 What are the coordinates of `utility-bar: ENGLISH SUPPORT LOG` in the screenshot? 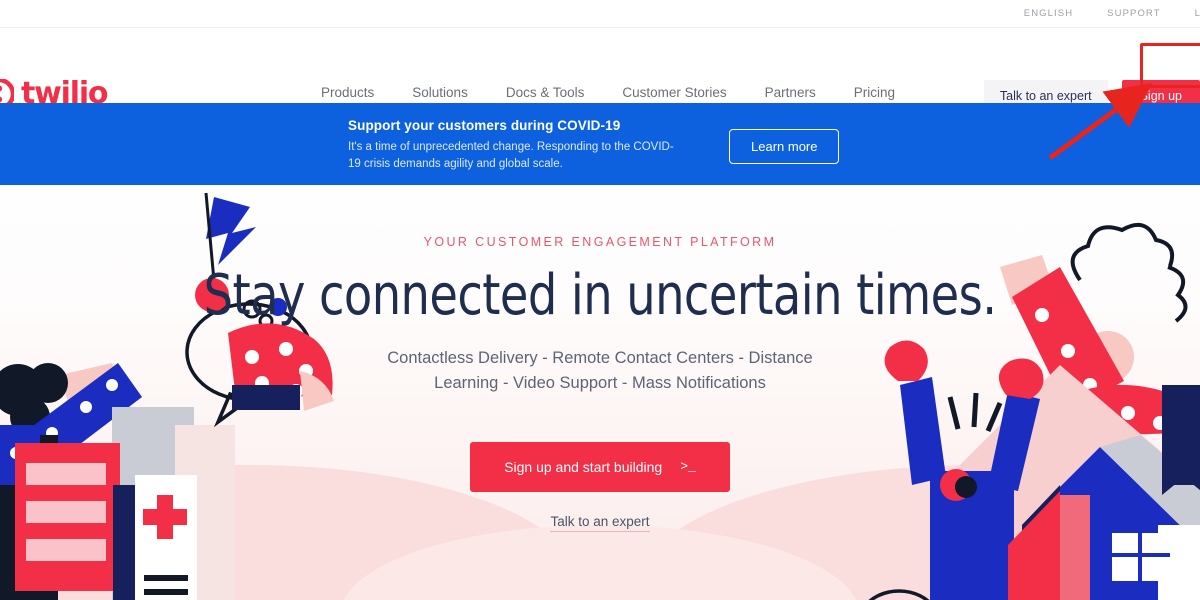 It's located at (600, 14).